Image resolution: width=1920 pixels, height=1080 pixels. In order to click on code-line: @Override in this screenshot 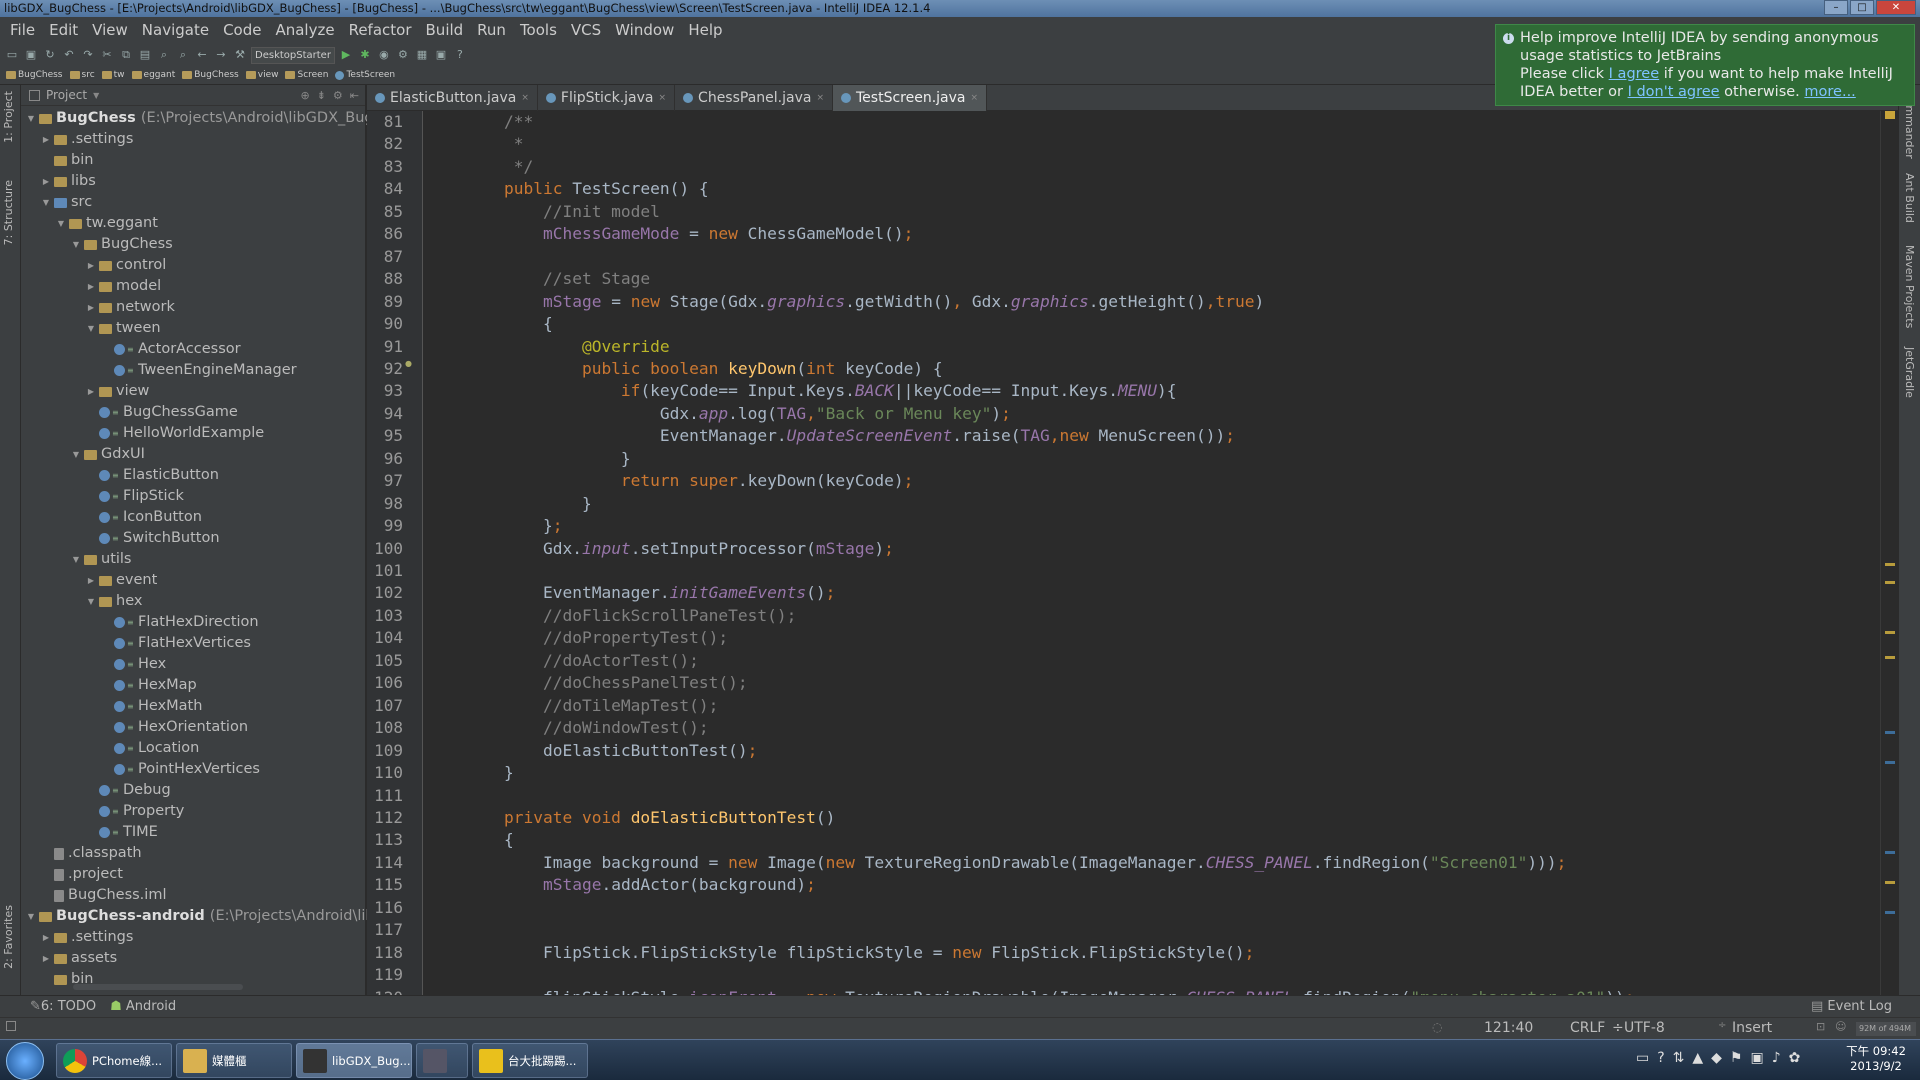, I will do `click(567, 346)`.